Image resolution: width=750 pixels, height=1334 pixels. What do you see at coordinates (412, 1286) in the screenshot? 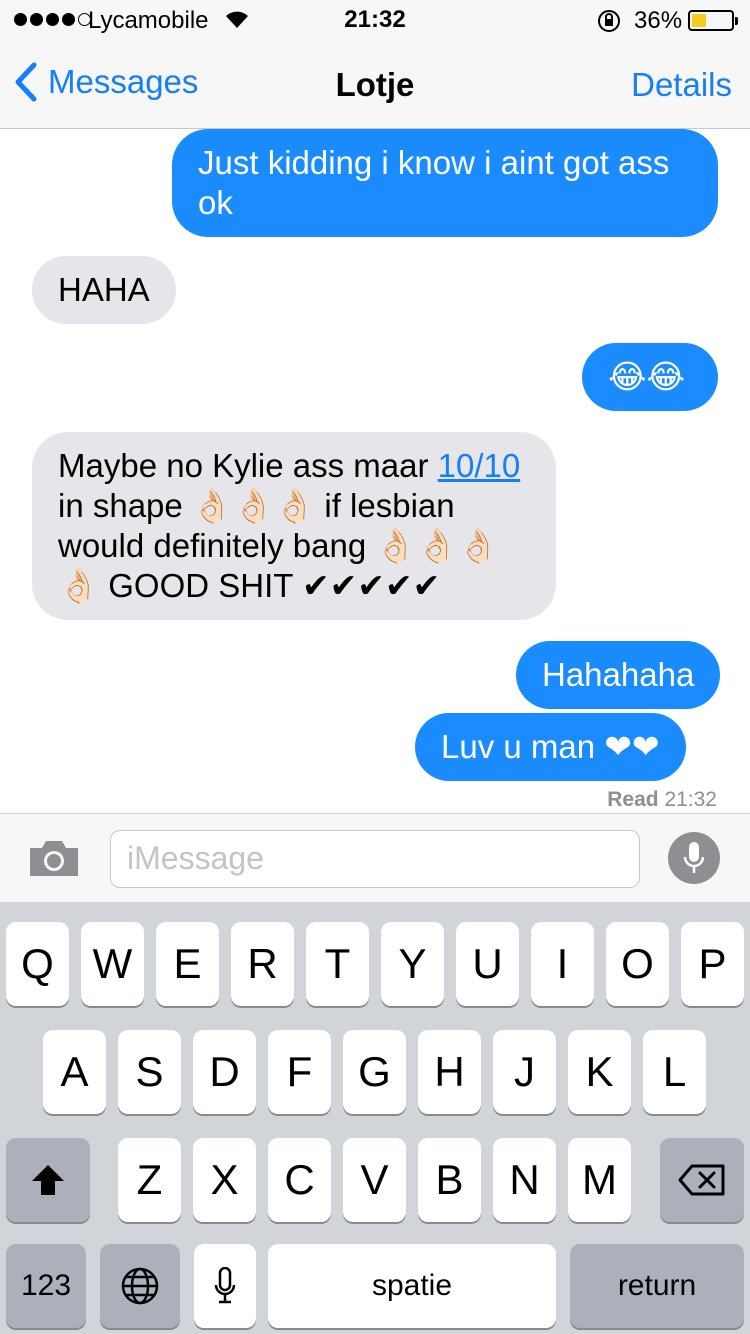
I see `space-key: spatie` at bounding box center [412, 1286].